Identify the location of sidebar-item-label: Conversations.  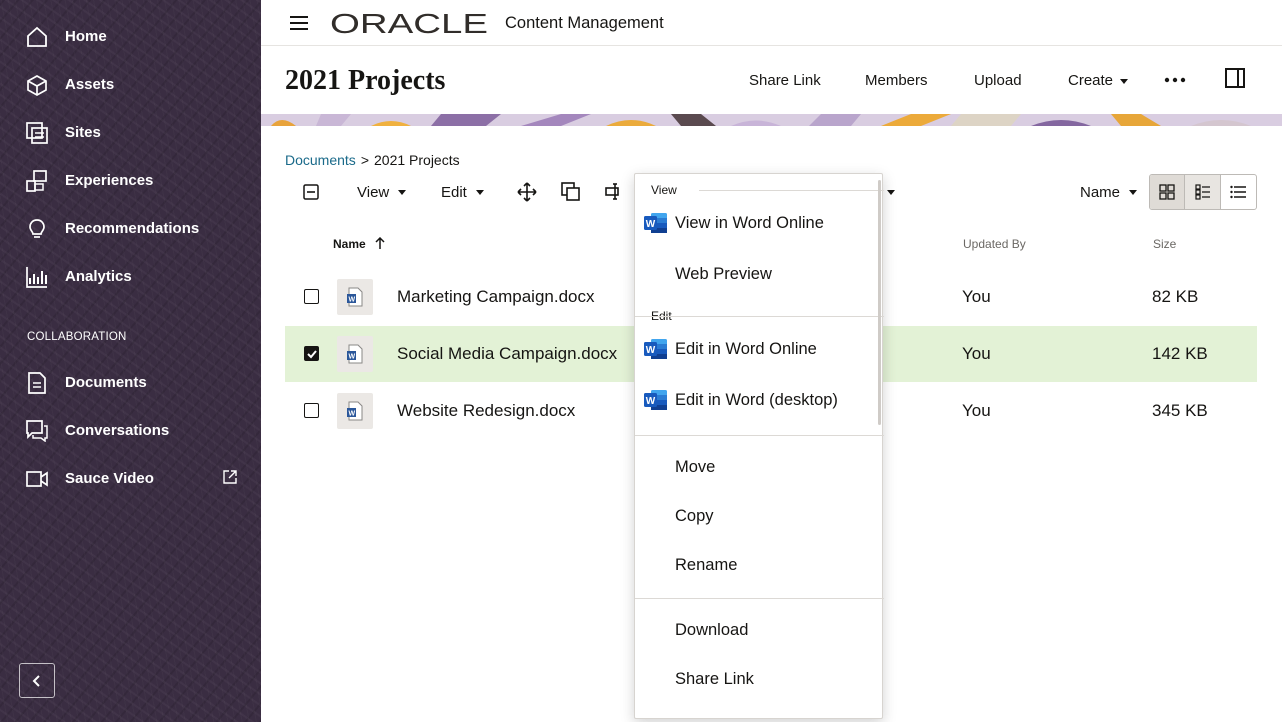
(117, 430).